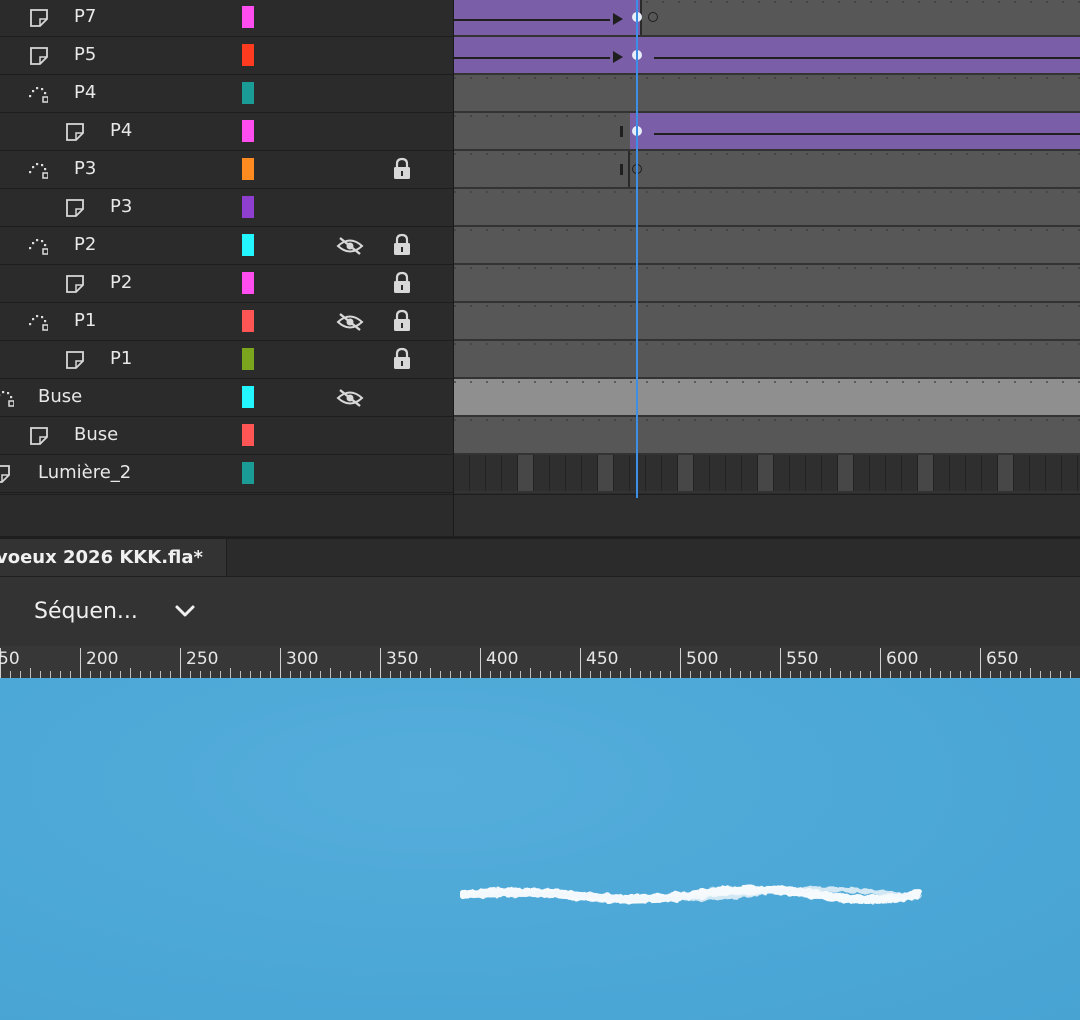 The image size is (1080, 1020). What do you see at coordinates (226, 474) in the screenshot?
I see `layer-row: Lumière_2` at bounding box center [226, 474].